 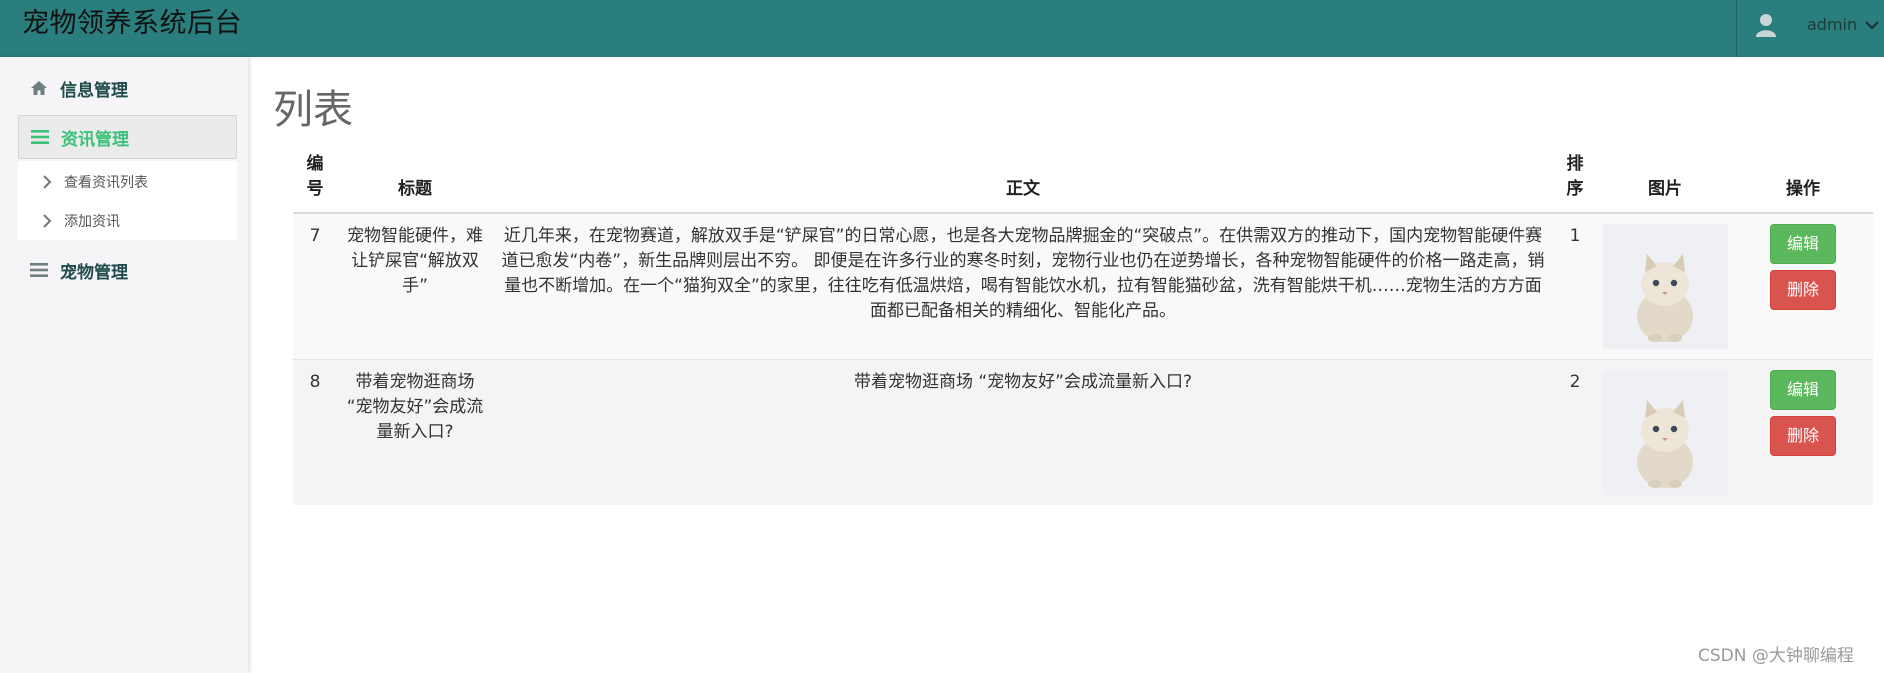 What do you see at coordinates (415, 286) in the screenshot?
I see `cell-title: 宠物智能硬件，难让铲屎官“解放双手”` at bounding box center [415, 286].